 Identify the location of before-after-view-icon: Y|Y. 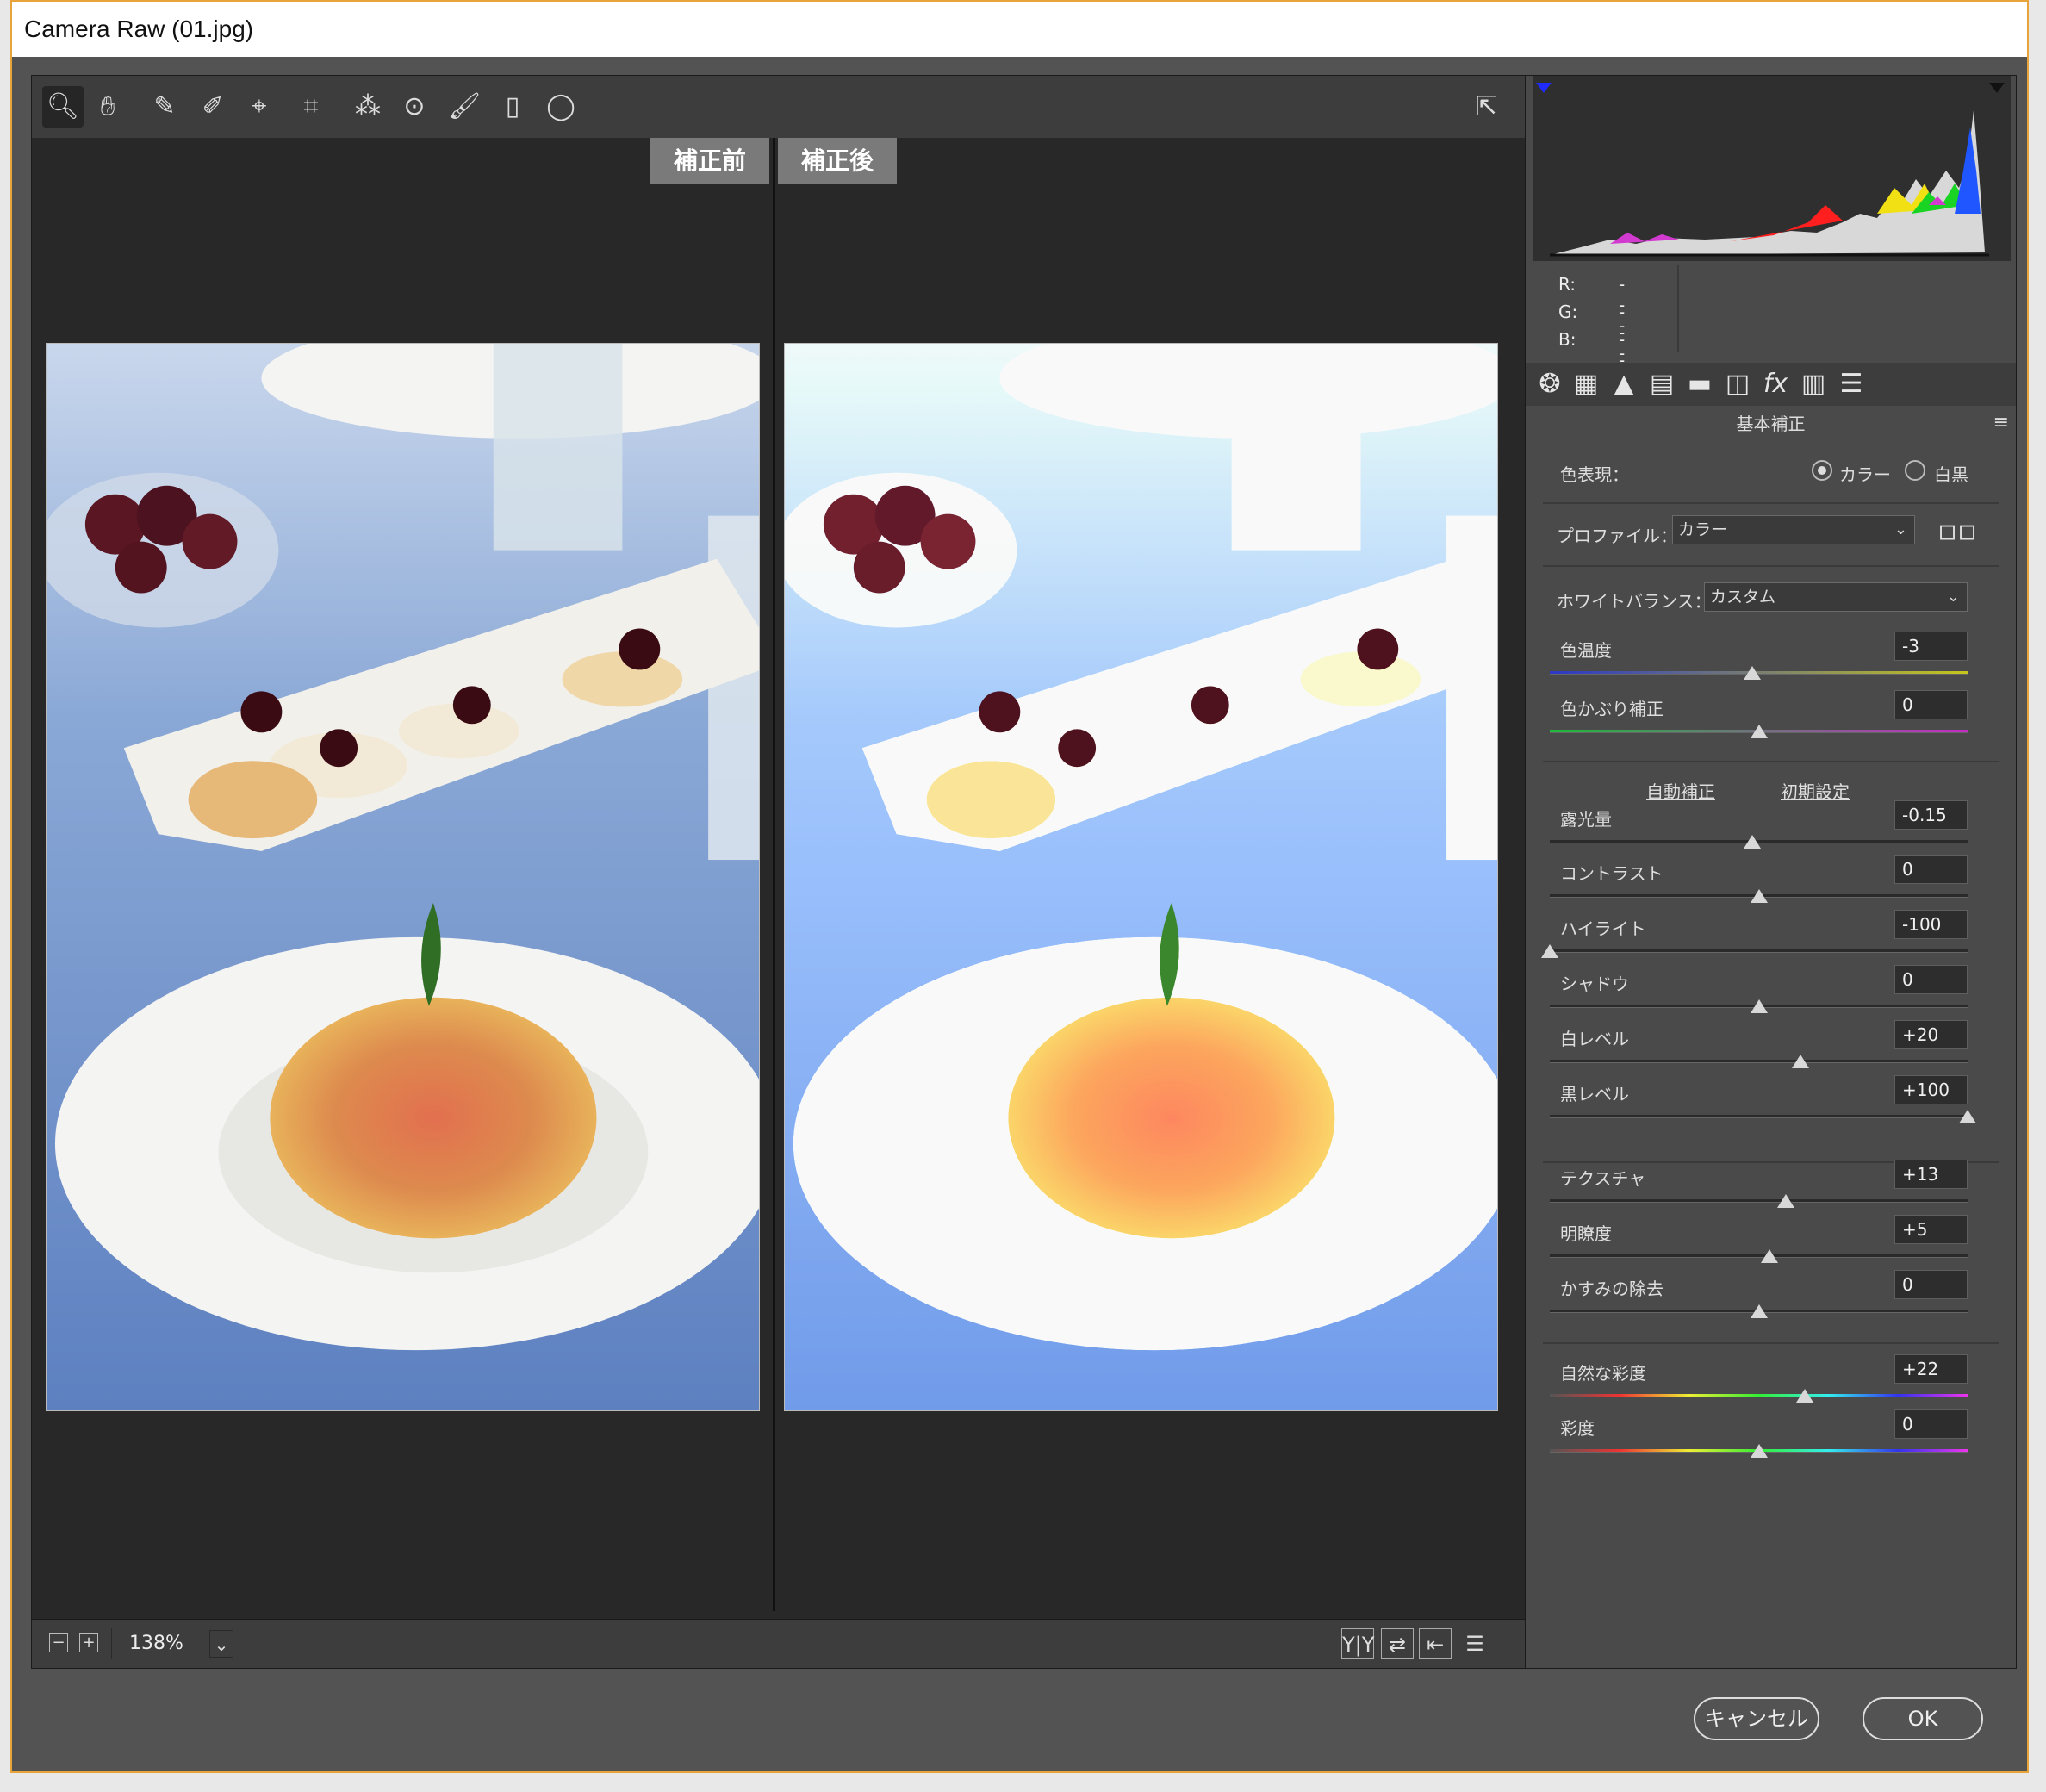
(1357, 1644).